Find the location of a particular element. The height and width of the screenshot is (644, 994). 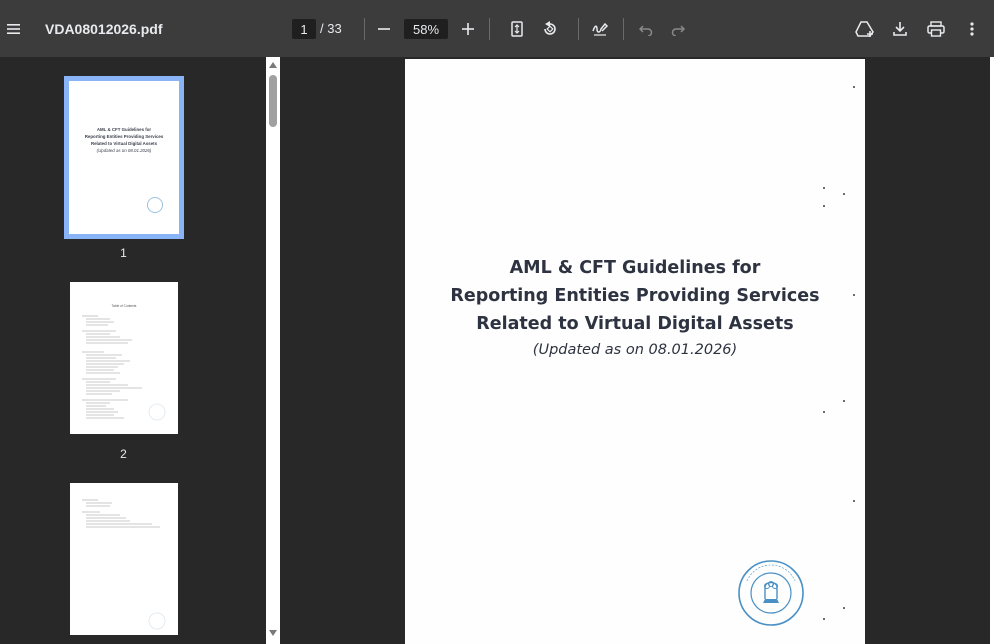

thumb-title-line: Related to Virtual Digital Assets is located at coordinates (124, 143).